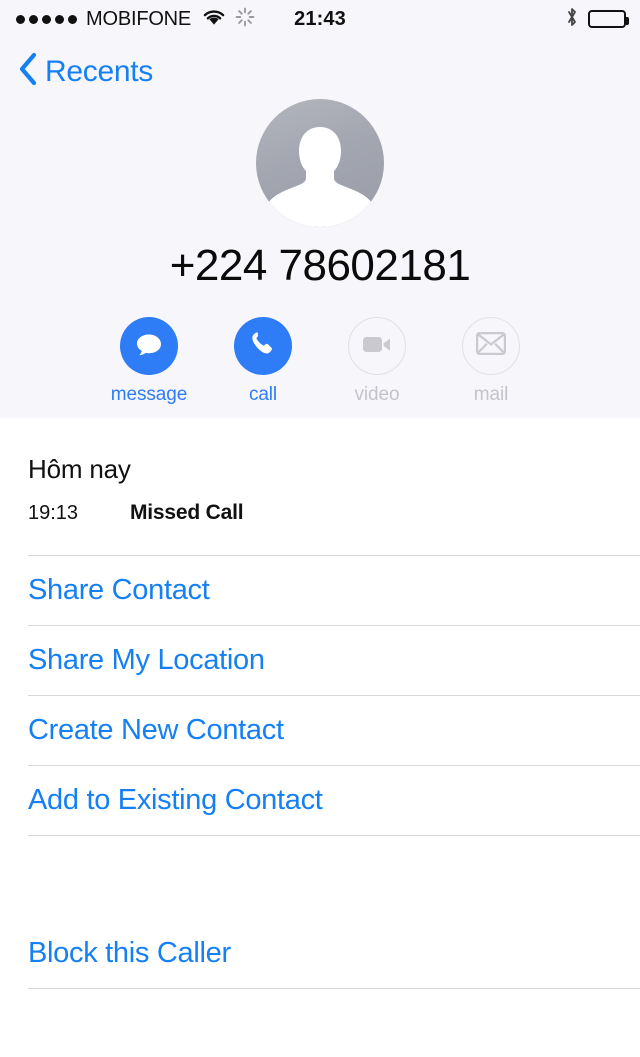 This screenshot has height=1057, width=640. I want to click on video-camera-icon, so click(377, 346).